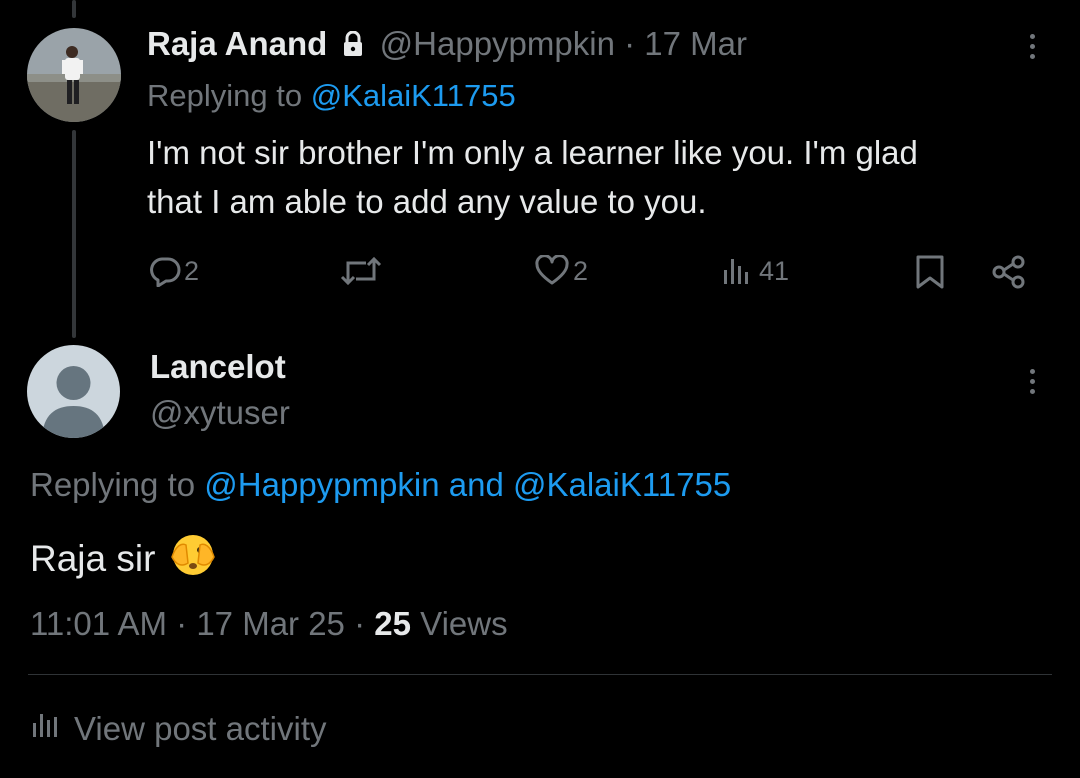 This screenshot has height=778, width=1080. I want to click on share-icon, so click(1009, 272).